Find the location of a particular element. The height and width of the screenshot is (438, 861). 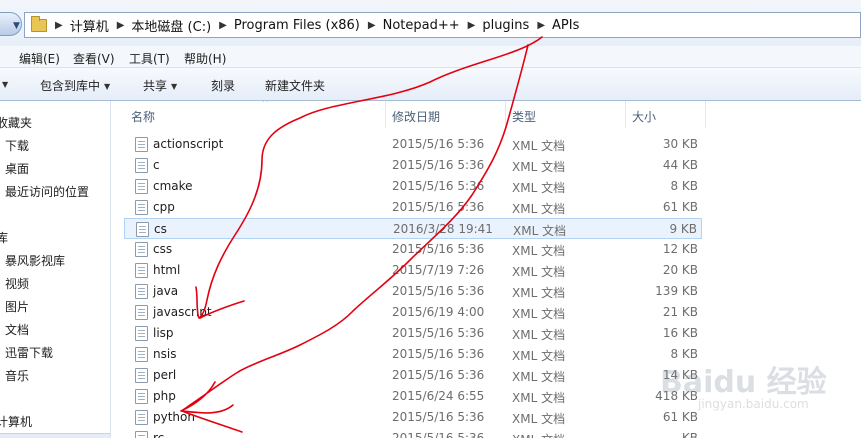

share-button: 共享 ▼ is located at coordinates (160, 85).